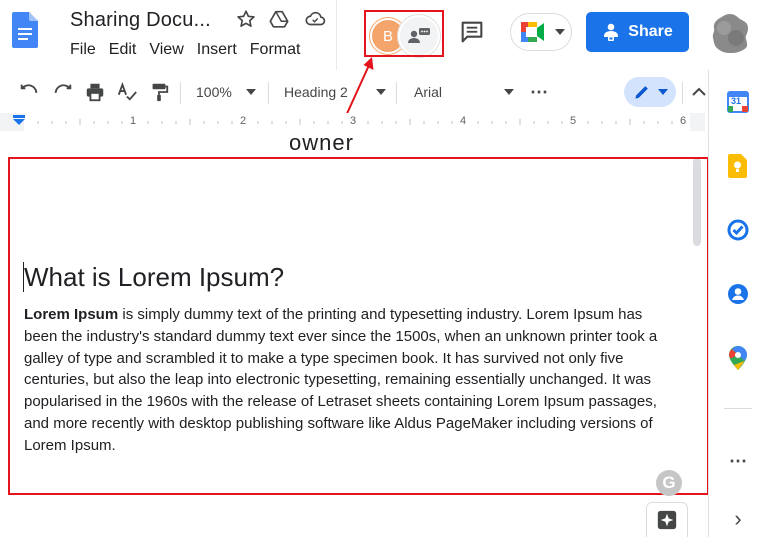 This screenshot has width=768, height=537. I want to click on grammarly-icon: G, so click(669, 483).